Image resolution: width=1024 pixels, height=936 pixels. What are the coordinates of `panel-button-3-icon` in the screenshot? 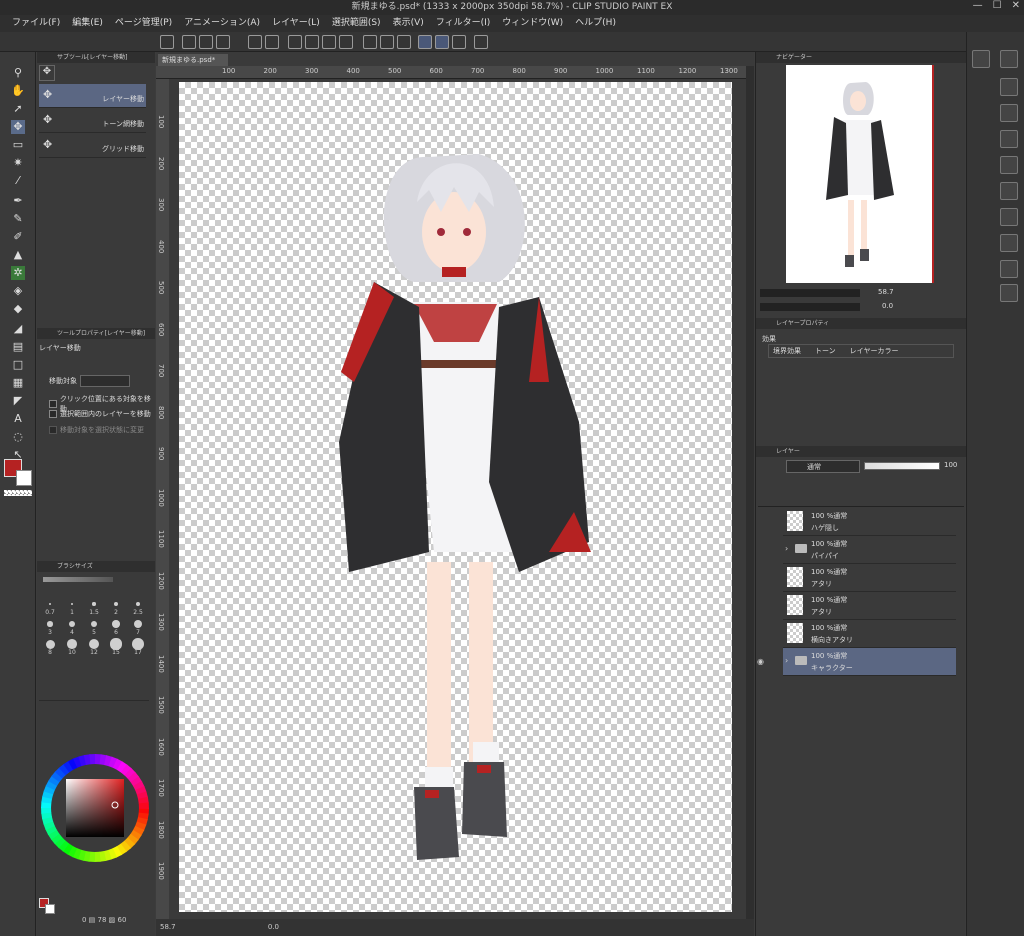 It's located at (1009, 113).